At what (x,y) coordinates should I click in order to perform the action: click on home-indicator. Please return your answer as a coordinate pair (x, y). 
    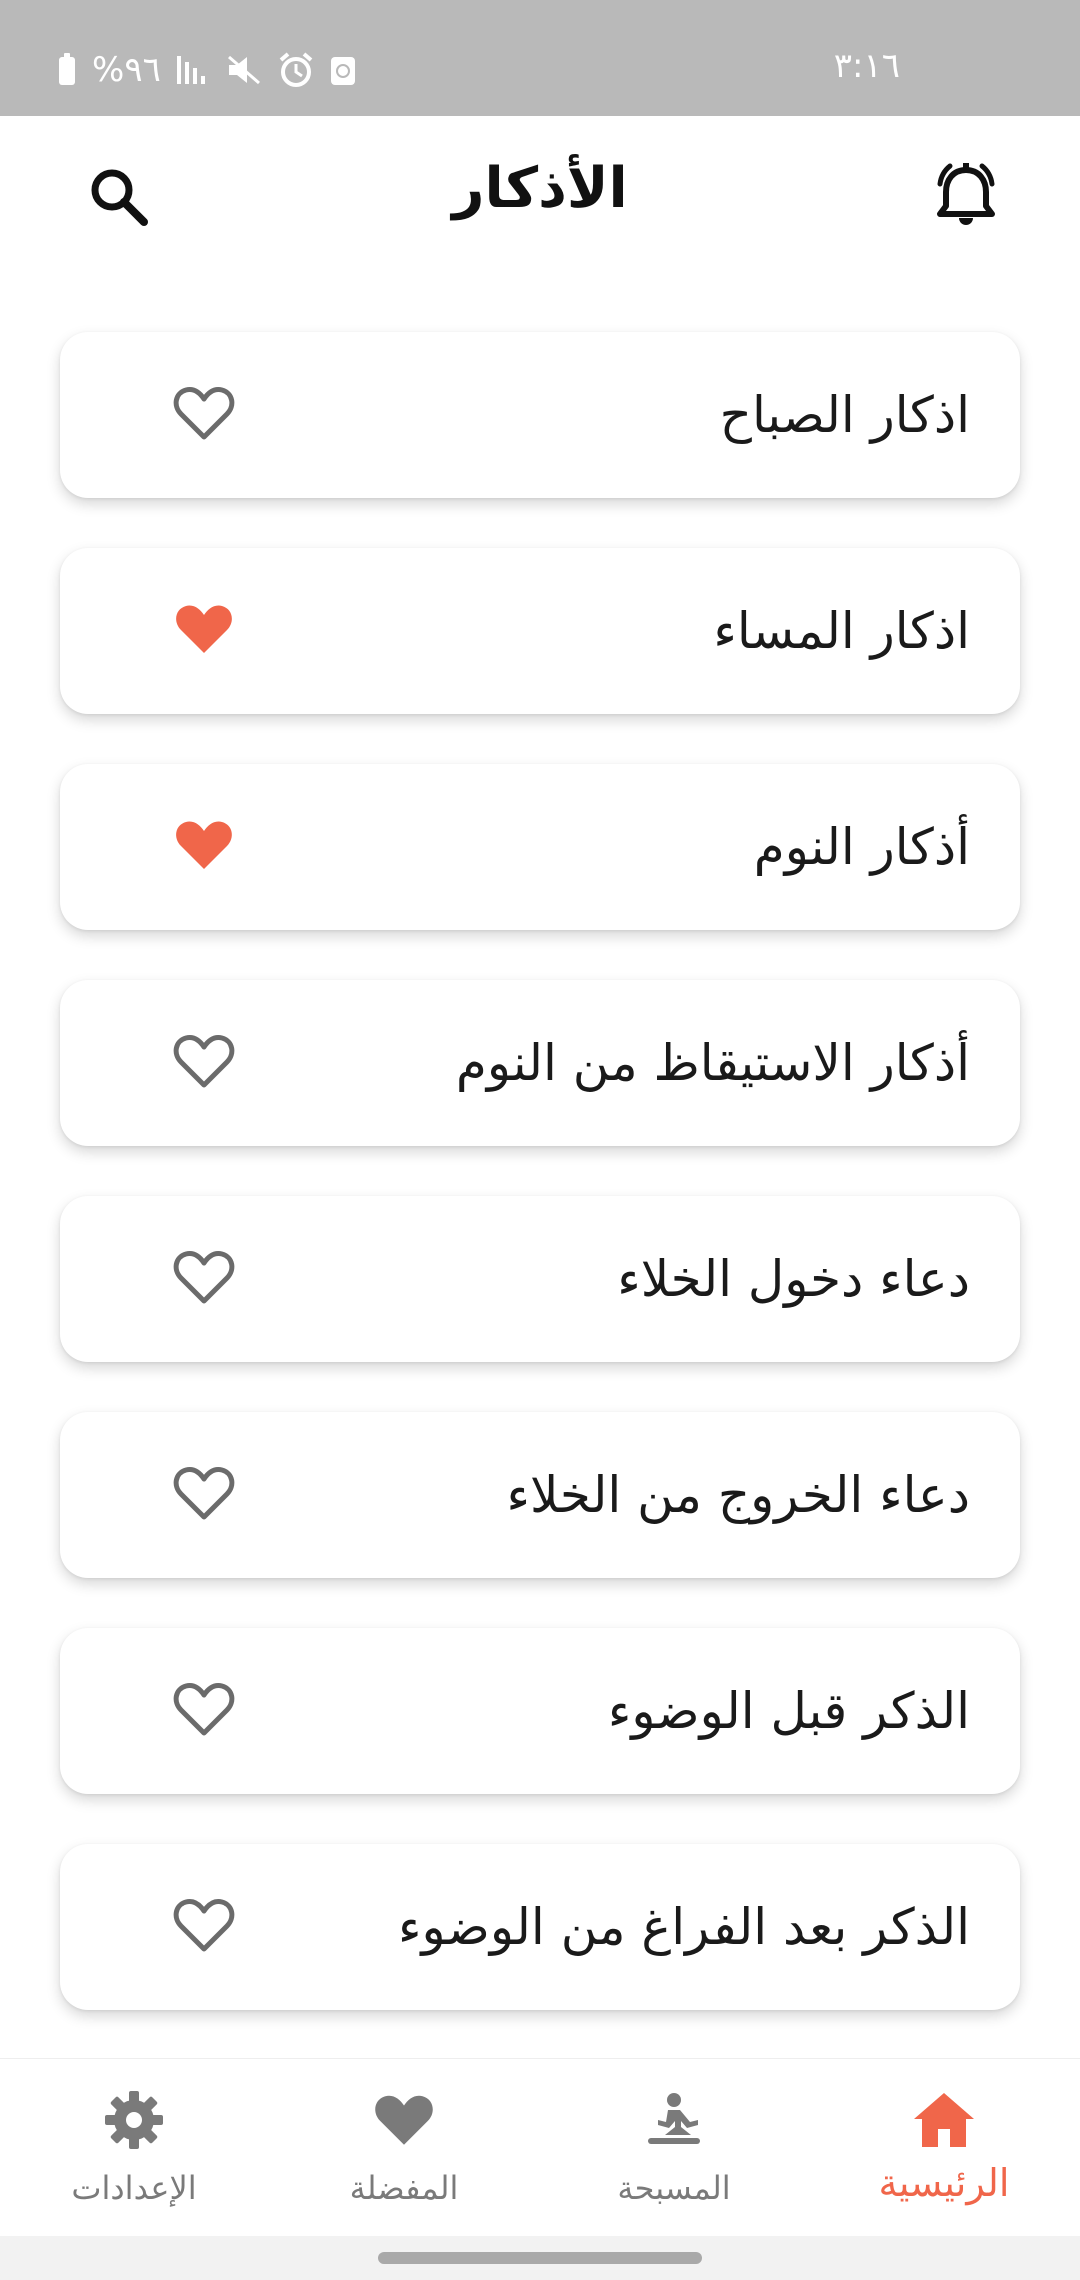
    Looking at the image, I should click on (540, 2258).